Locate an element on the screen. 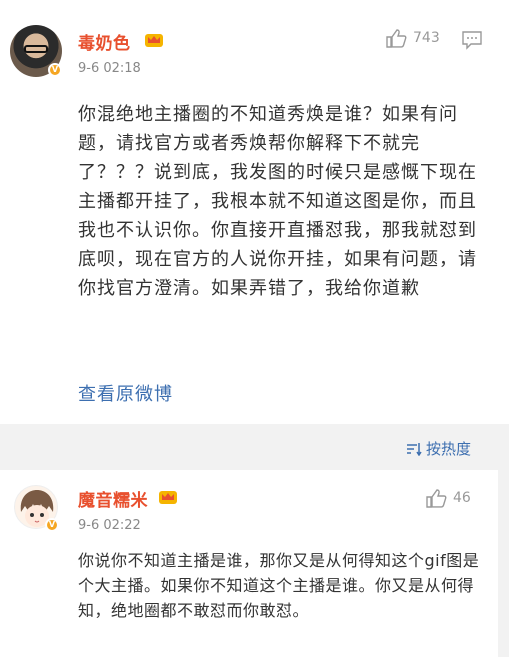  sort-by-hot-button: 按热度 is located at coordinates (438, 448).